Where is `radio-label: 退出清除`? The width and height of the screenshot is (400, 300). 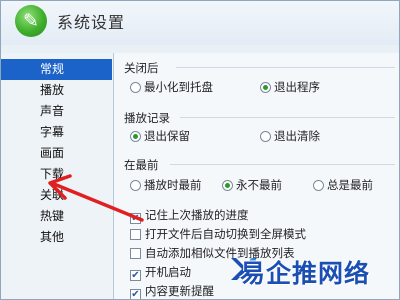 radio-label: 退出清除 is located at coordinates (297, 136).